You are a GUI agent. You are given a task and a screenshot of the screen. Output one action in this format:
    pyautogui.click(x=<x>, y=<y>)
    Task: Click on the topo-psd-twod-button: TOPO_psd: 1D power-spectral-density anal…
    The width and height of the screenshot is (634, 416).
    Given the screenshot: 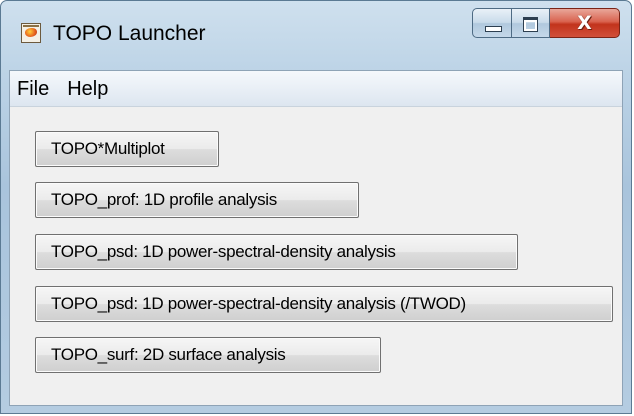 What is the action you would take?
    pyautogui.click(x=324, y=304)
    